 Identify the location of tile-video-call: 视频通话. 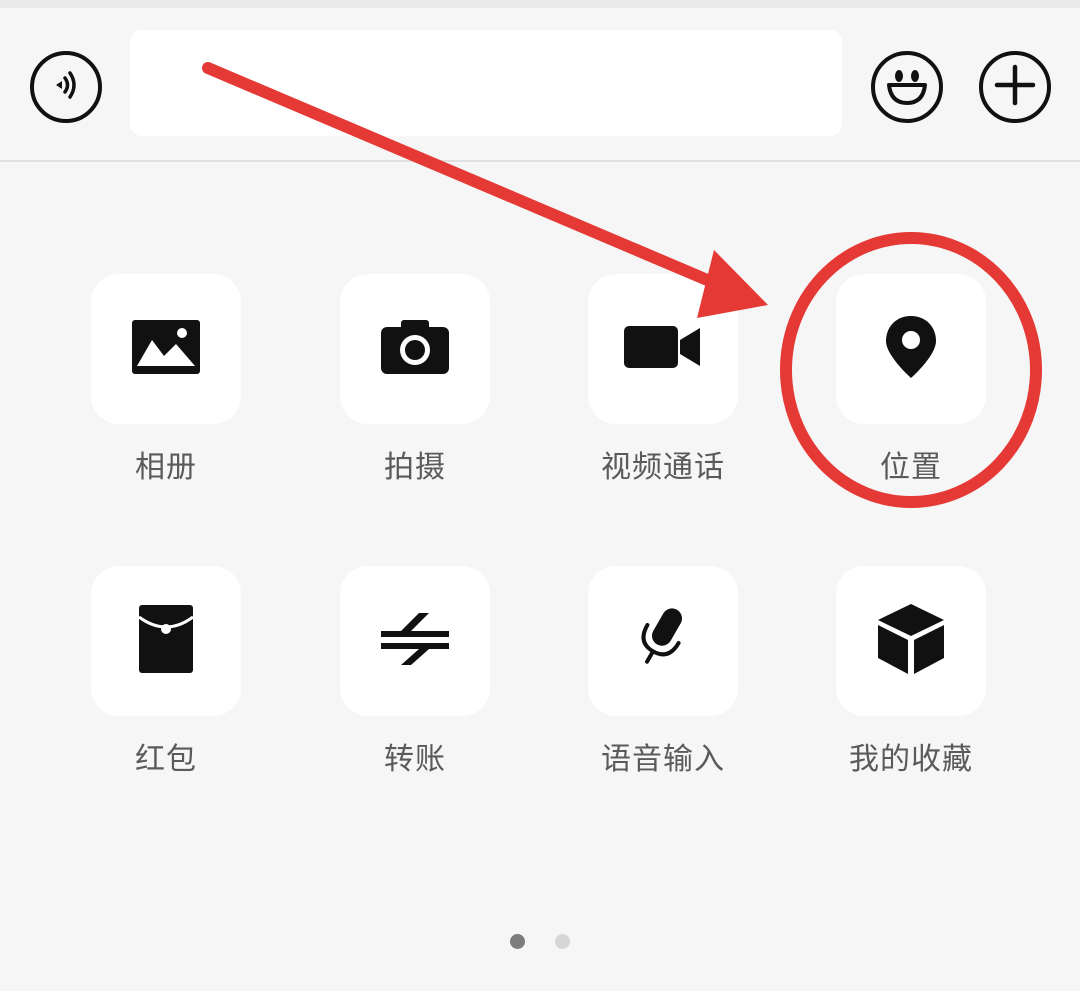
(663, 380).